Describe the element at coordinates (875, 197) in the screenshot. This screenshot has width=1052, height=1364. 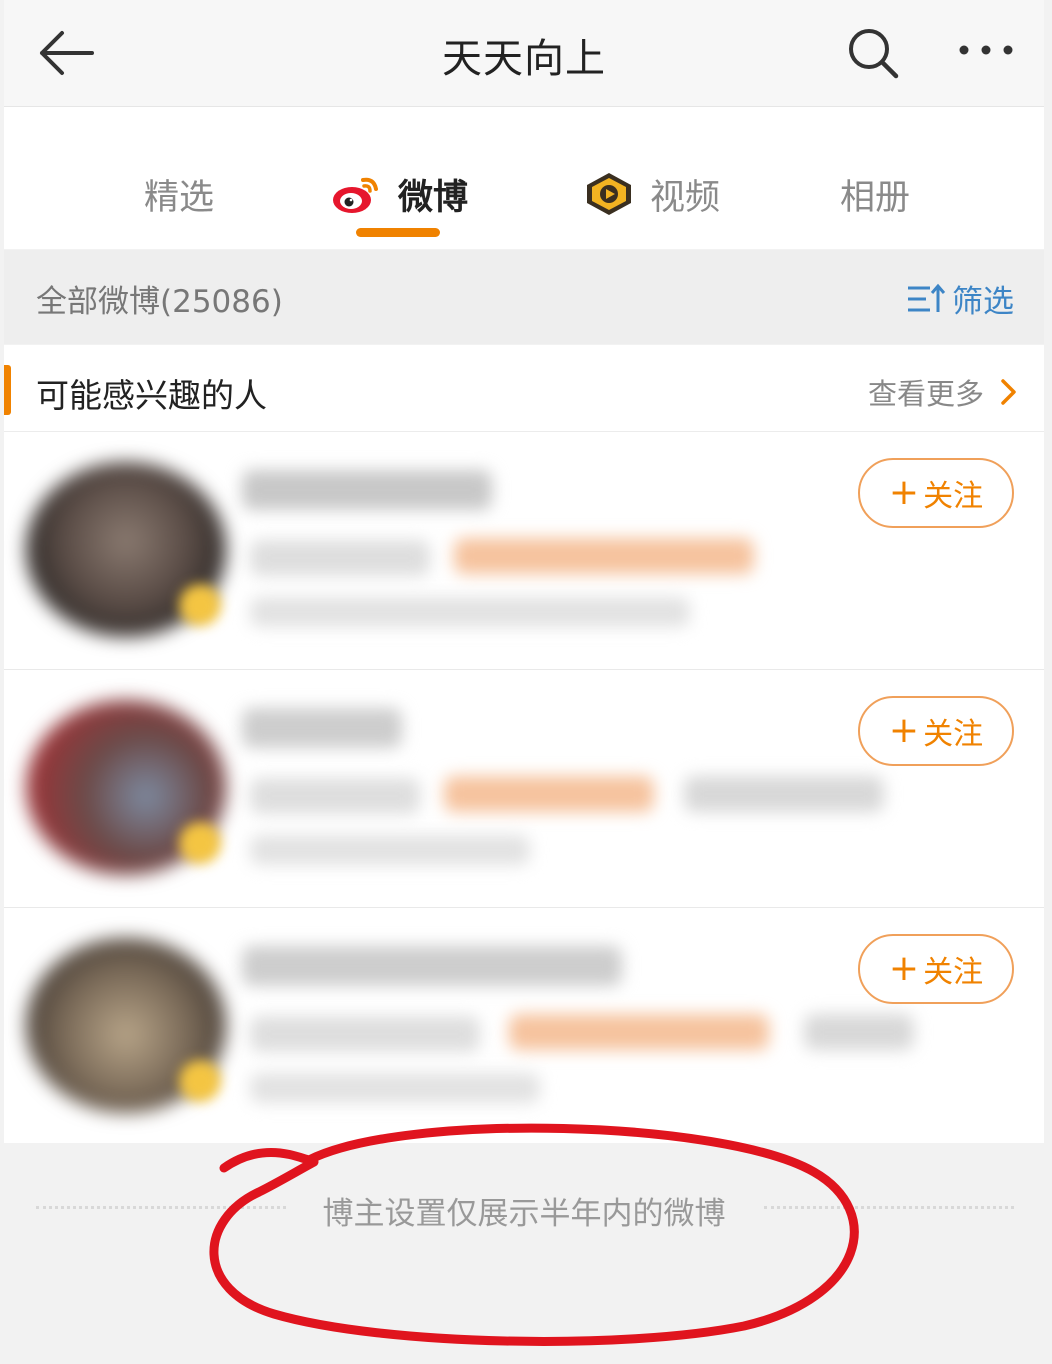
I see `tab-album-label: 相册` at that location.